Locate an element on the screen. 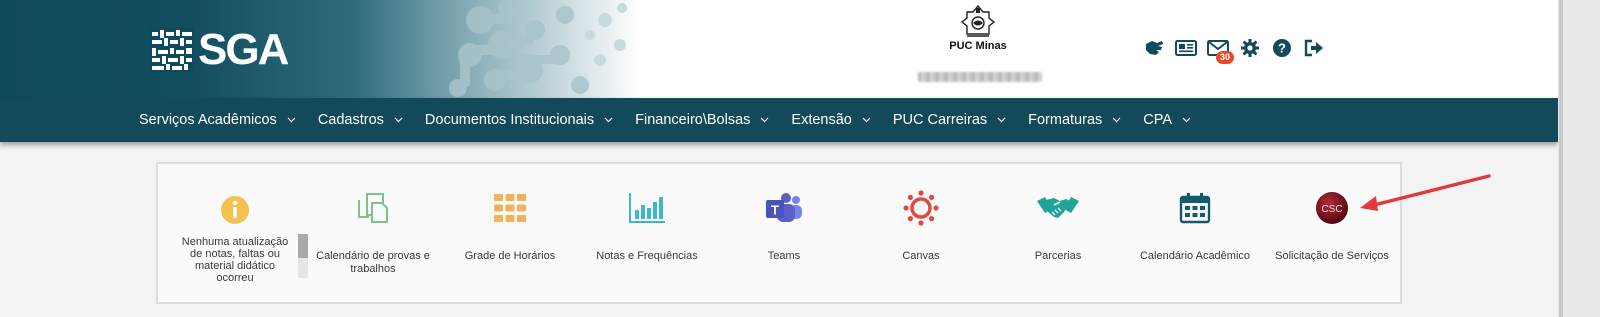 This screenshot has height=317, width=1600. canvas-icon is located at coordinates (921, 208).